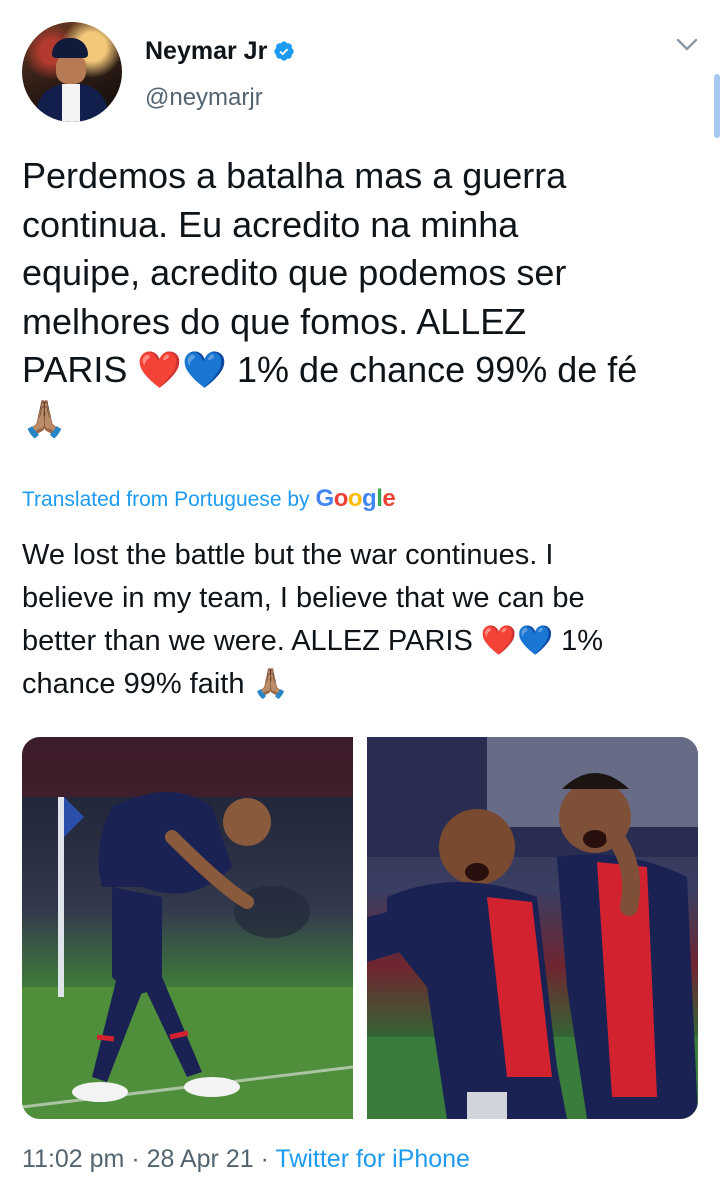 The height and width of the screenshot is (1200, 720). I want to click on photo-players-celebrating-illustration, so click(532, 928).